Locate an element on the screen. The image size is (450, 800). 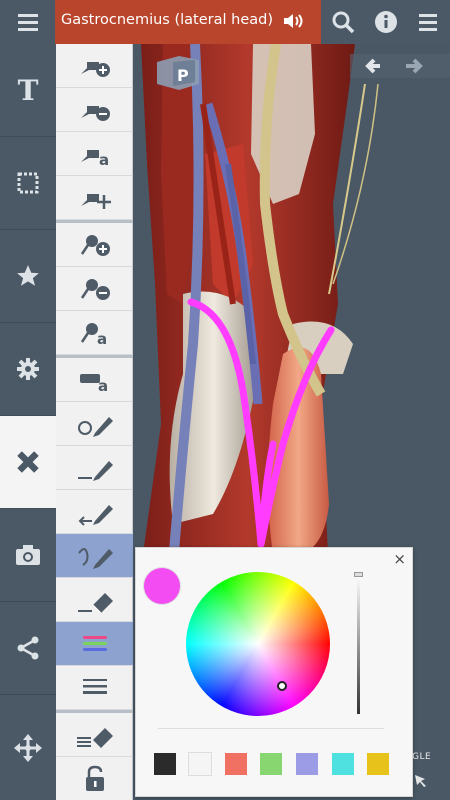
current-color-swatch is located at coordinates (162, 586).